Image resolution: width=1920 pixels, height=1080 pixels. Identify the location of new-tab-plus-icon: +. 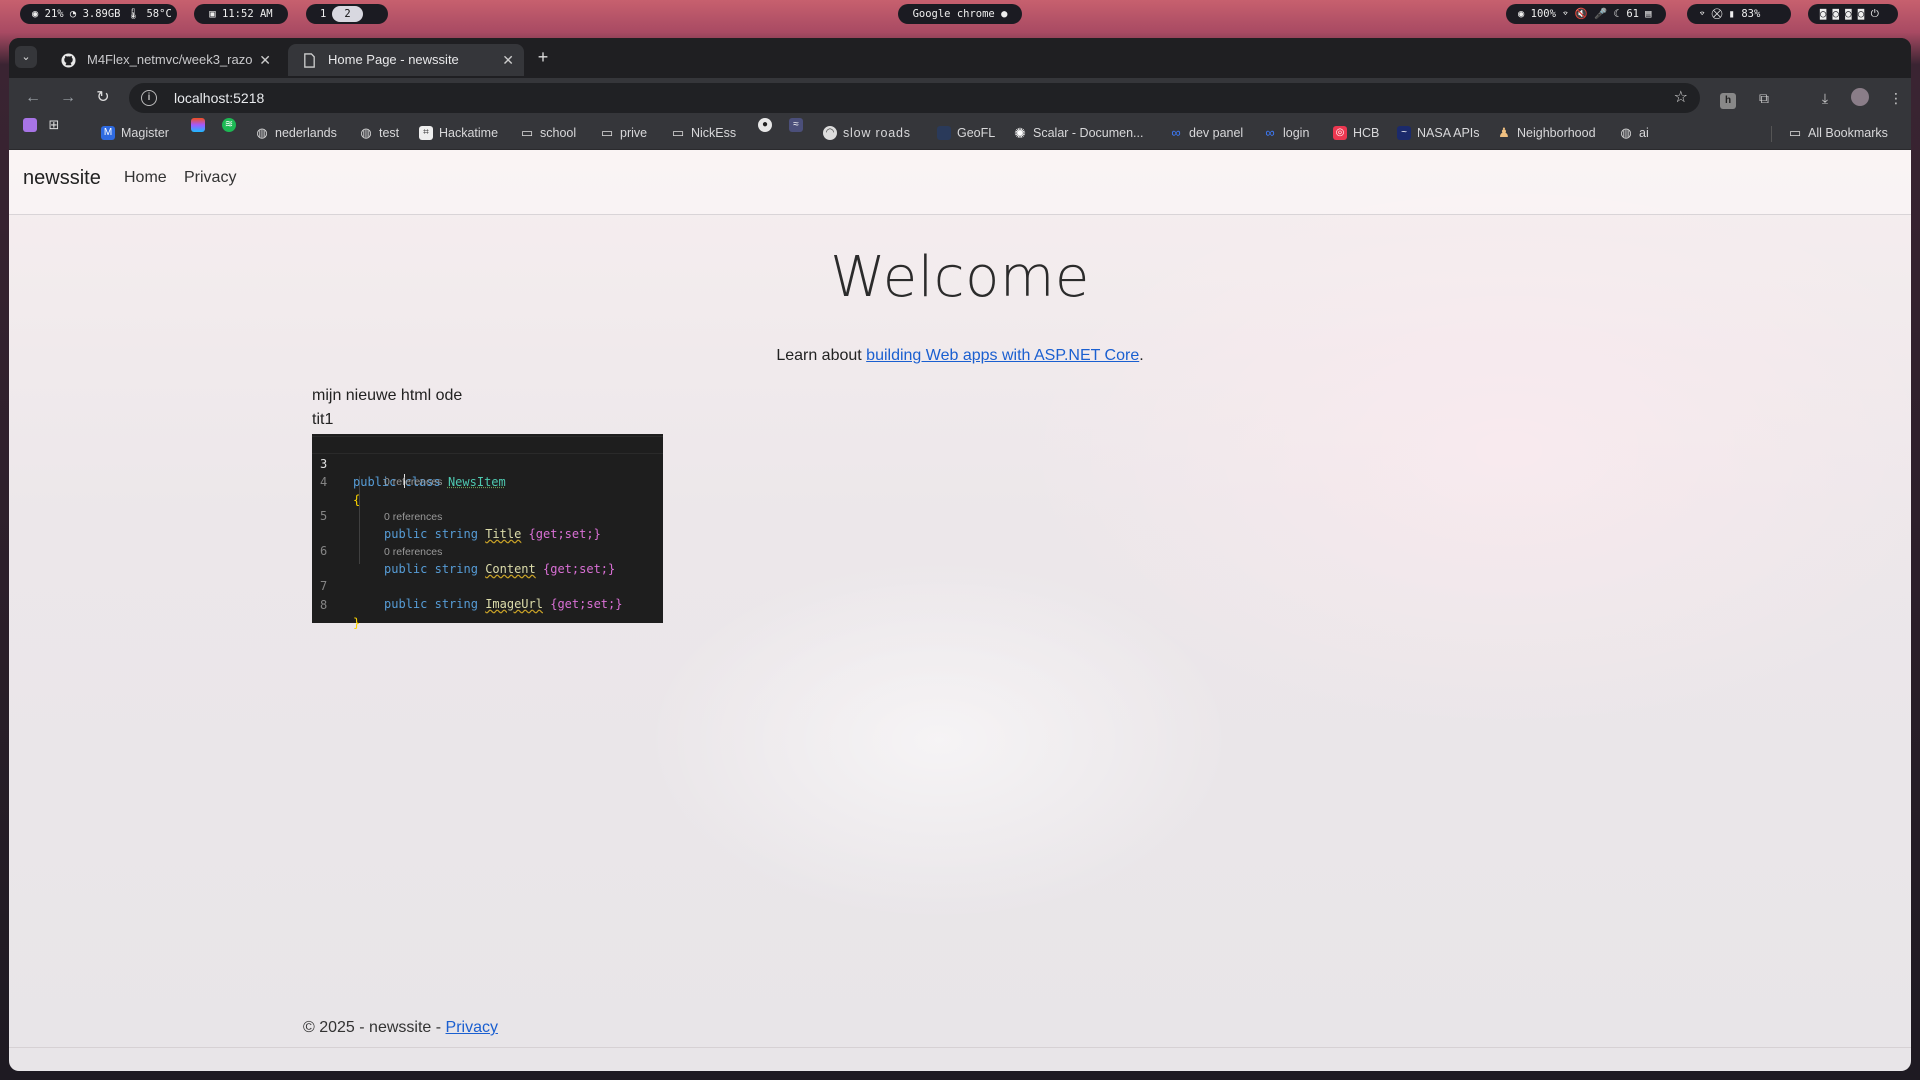
(543, 57).